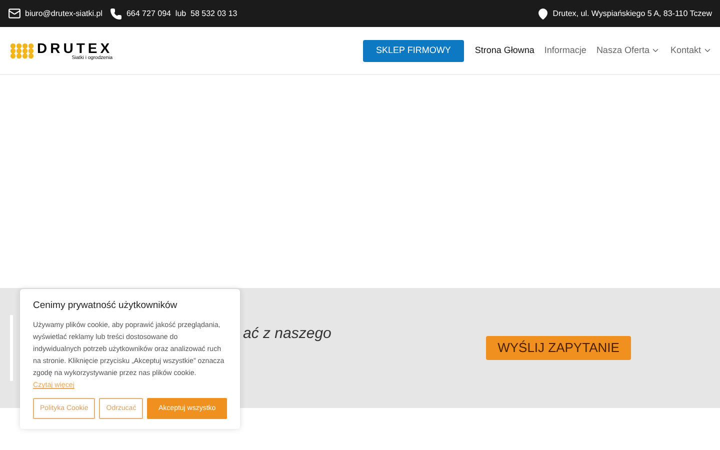 The width and height of the screenshot is (720, 450). I want to click on banner-text: ać z naszego, so click(287, 334).